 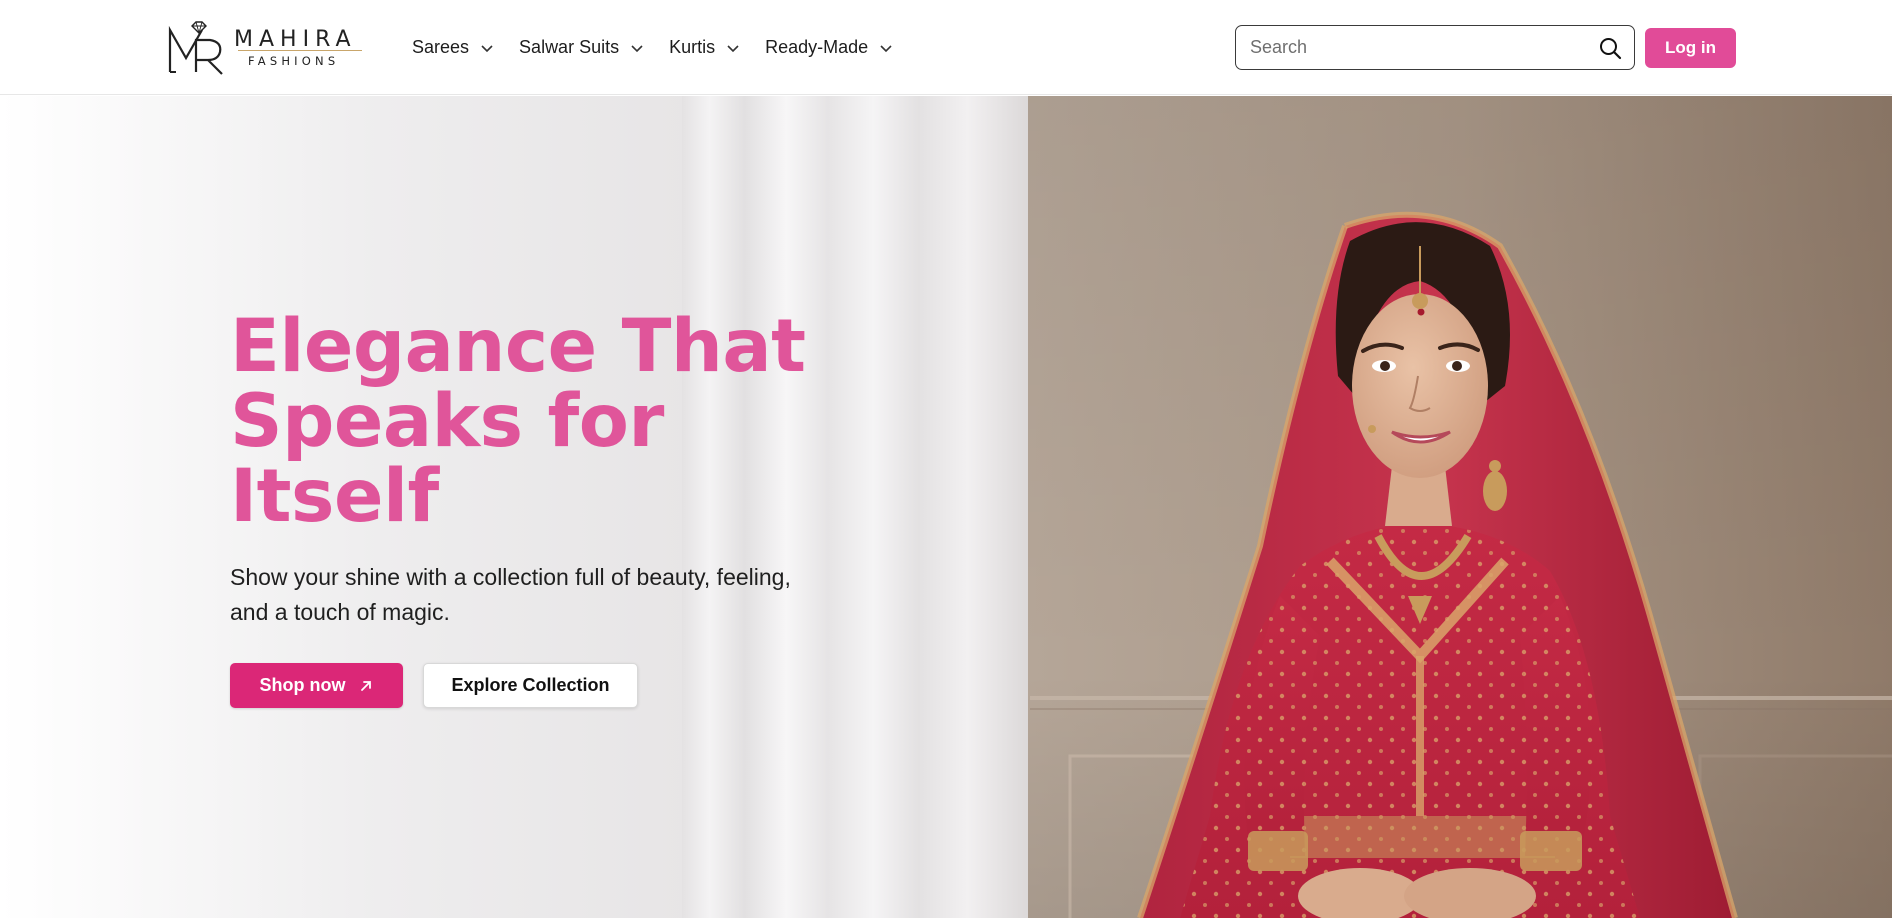 What do you see at coordinates (1610, 48) in the screenshot?
I see `search-icon` at bounding box center [1610, 48].